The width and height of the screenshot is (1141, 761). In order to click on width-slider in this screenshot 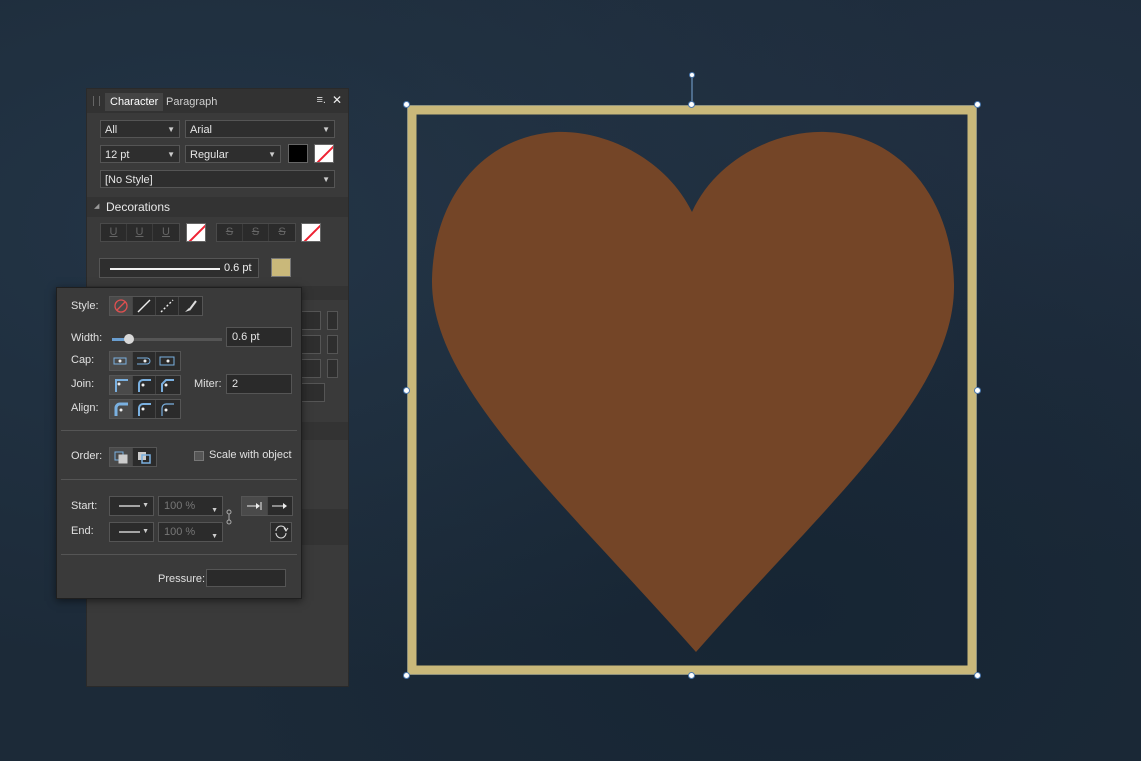, I will do `click(167, 339)`.